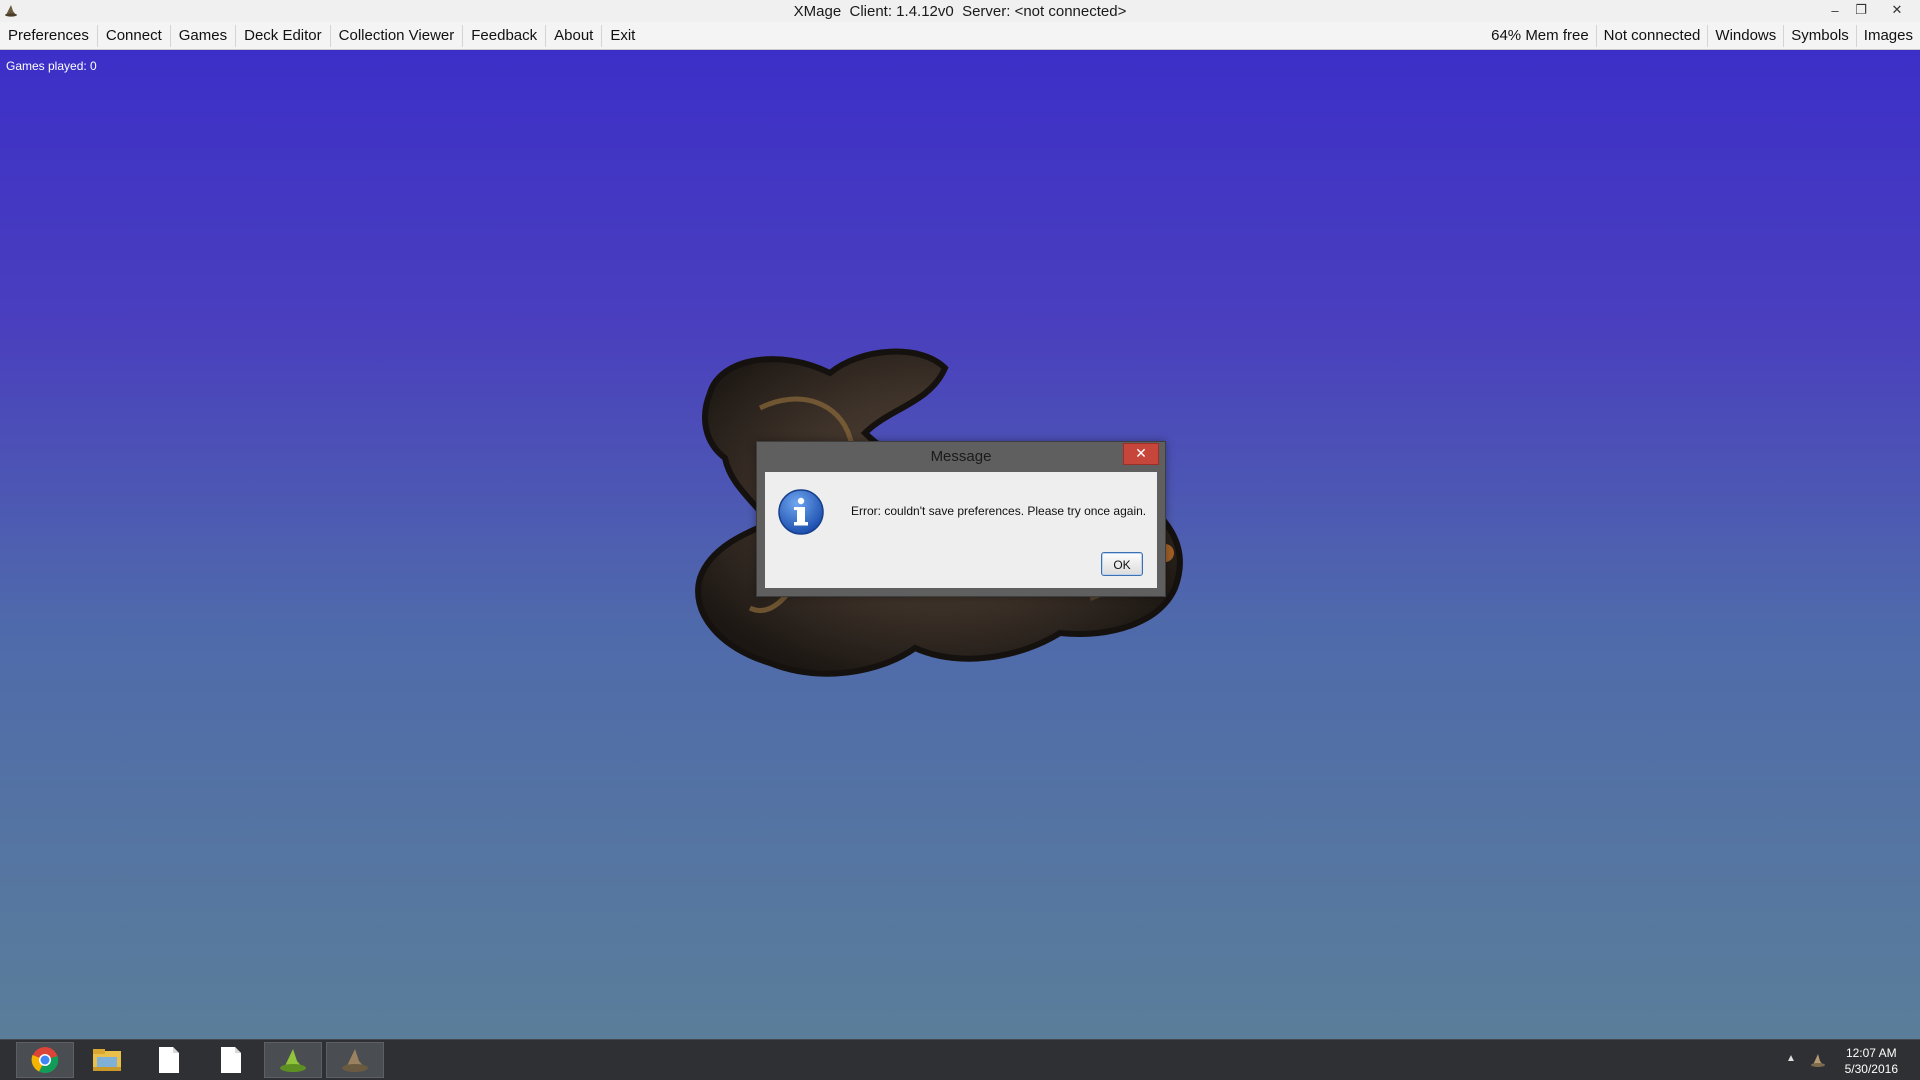 The width and height of the screenshot is (1920, 1080). Describe the element at coordinates (1861, 10) in the screenshot. I see `restore-button: ❐` at that location.